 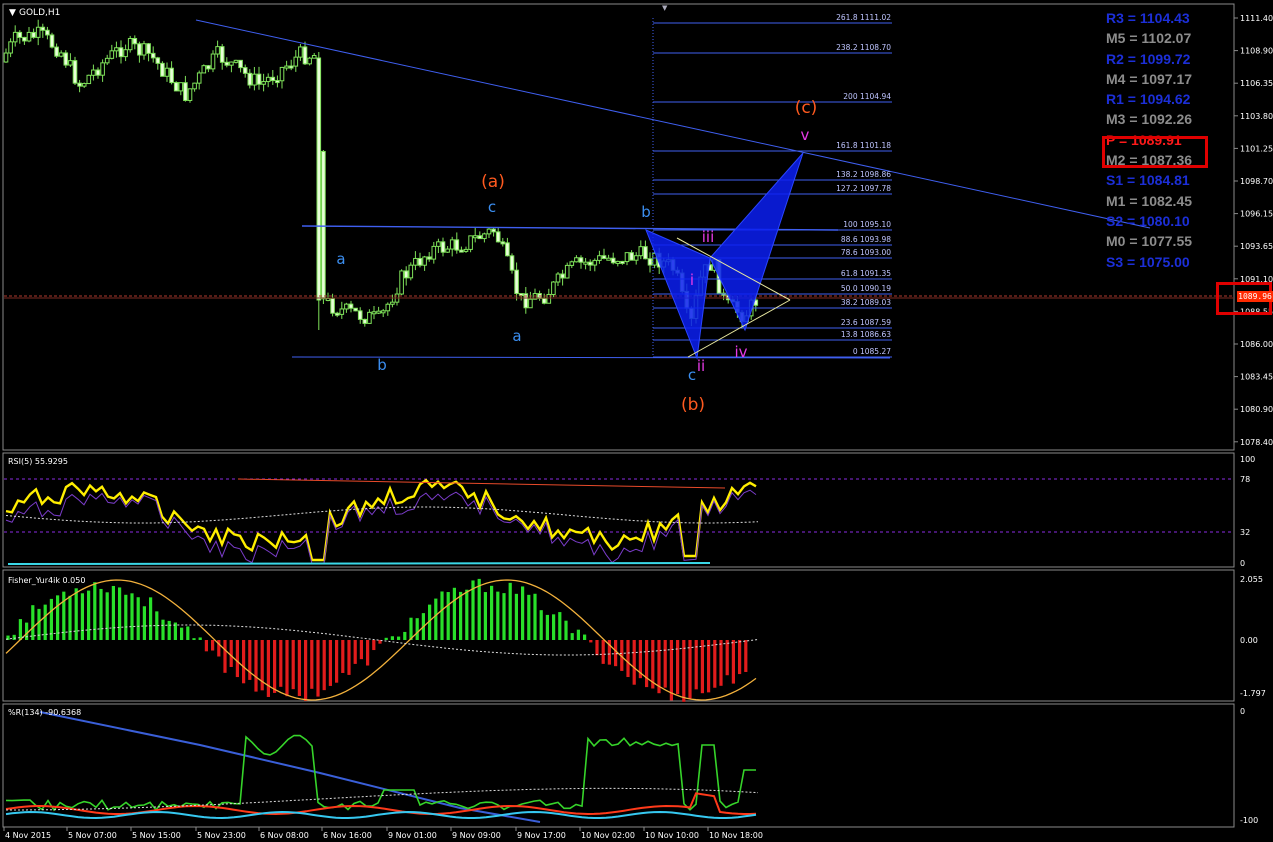 I want to click on current-price-tag: 1089.96, so click(x=1255, y=296).